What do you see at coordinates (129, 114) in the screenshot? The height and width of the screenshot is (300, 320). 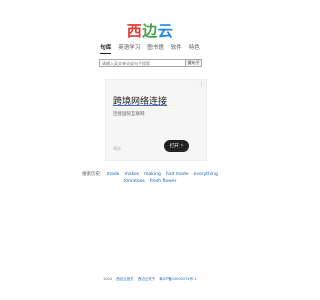 I see `ad-subtitle: 连接国际互联网` at bounding box center [129, 114].